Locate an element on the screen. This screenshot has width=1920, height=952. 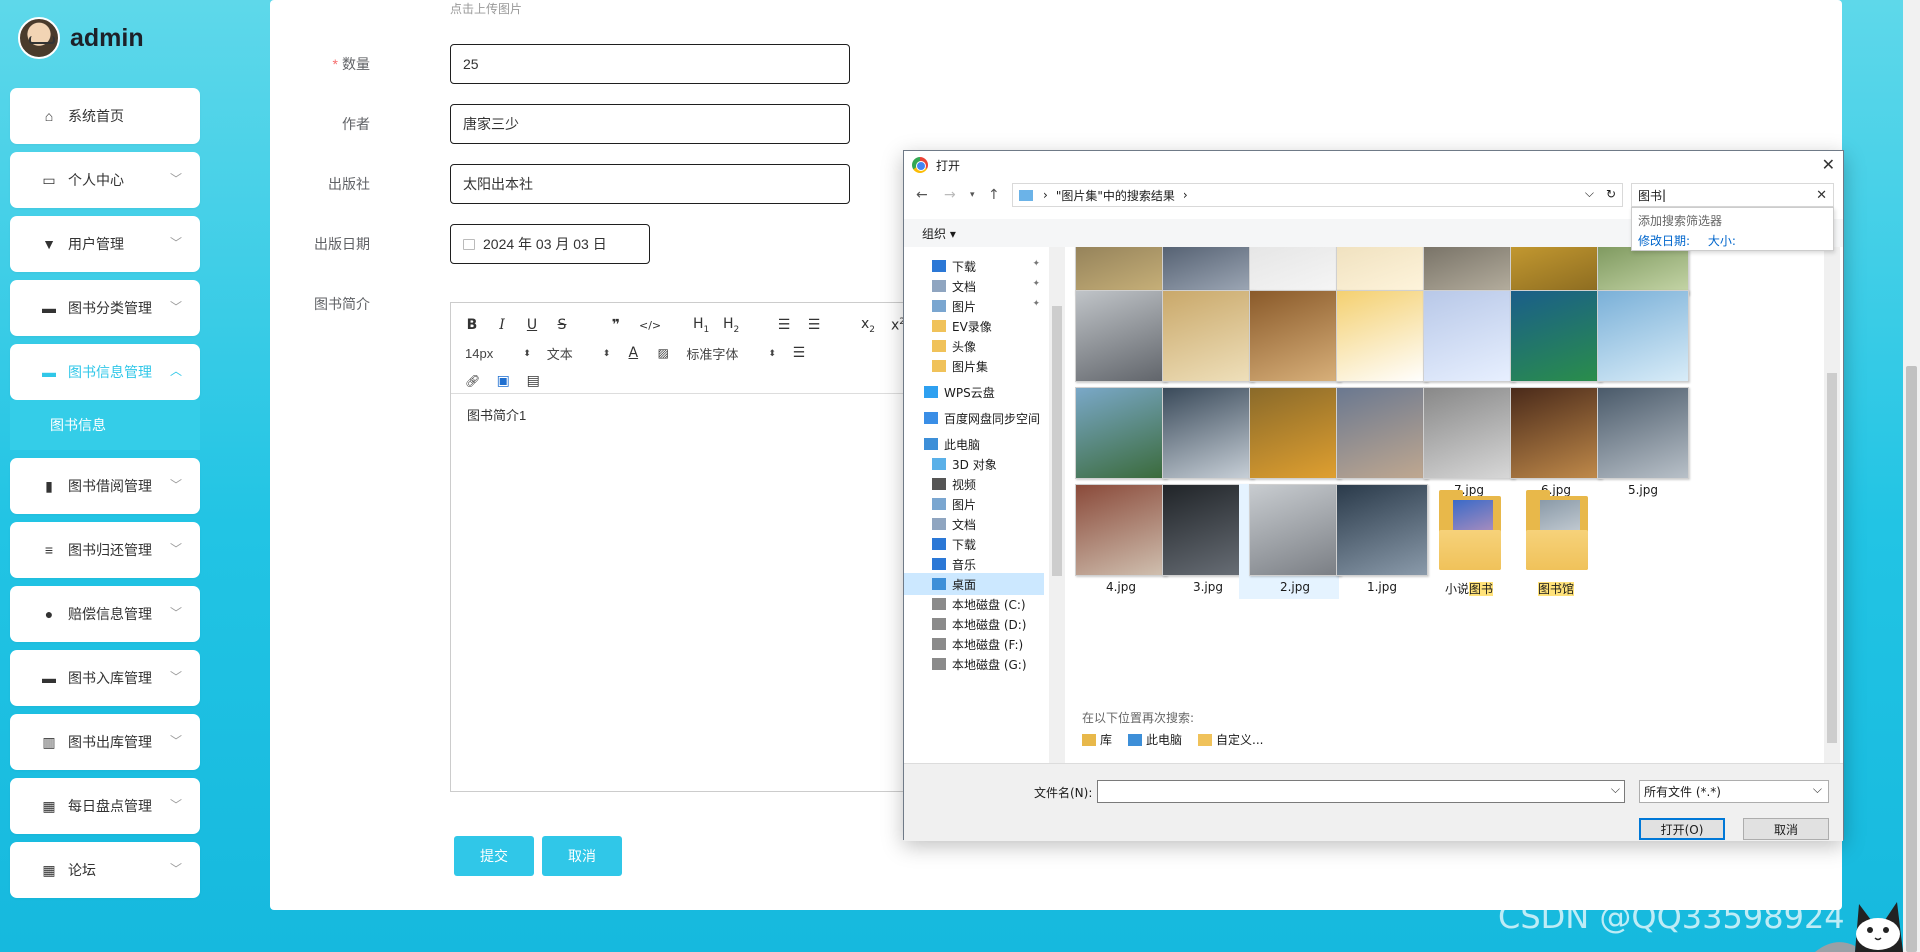
filetype-select: 所有文件 (*.*) is located at coordinates (1734, 791).